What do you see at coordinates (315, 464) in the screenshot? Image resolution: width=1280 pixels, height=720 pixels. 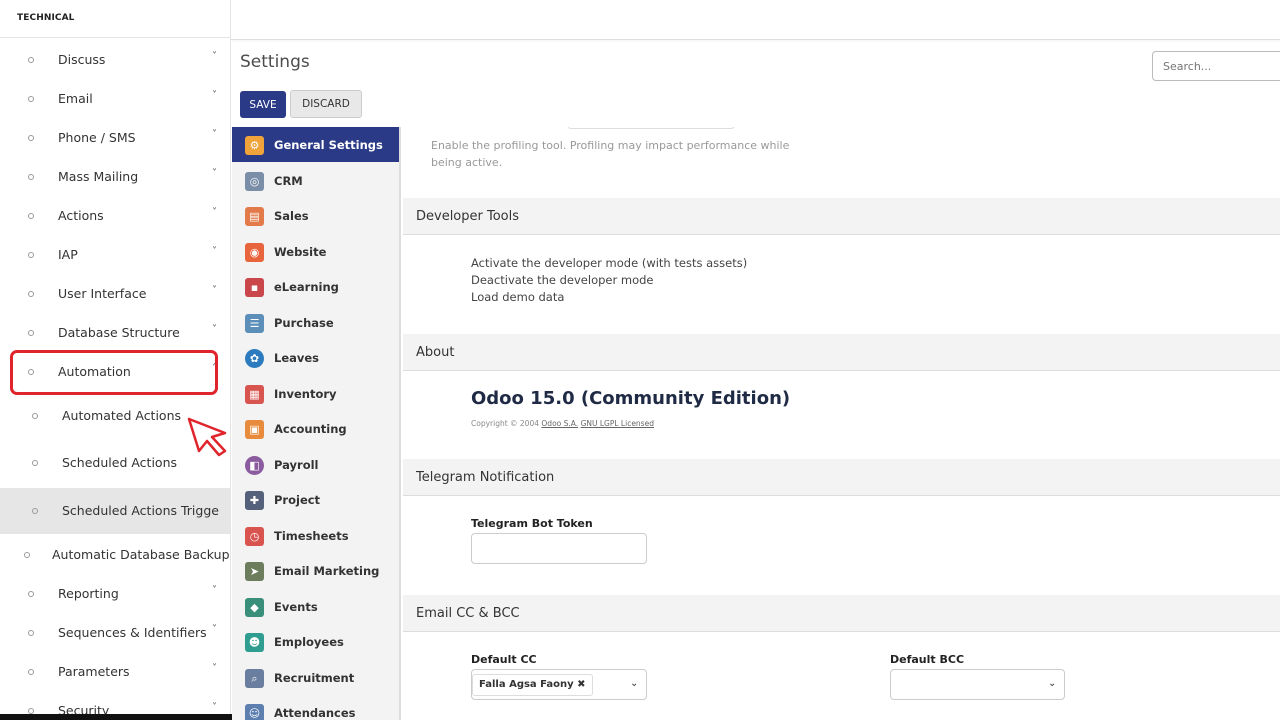 I see `app-payroll: ◧ Payroll` at bounding box center [315, 464].